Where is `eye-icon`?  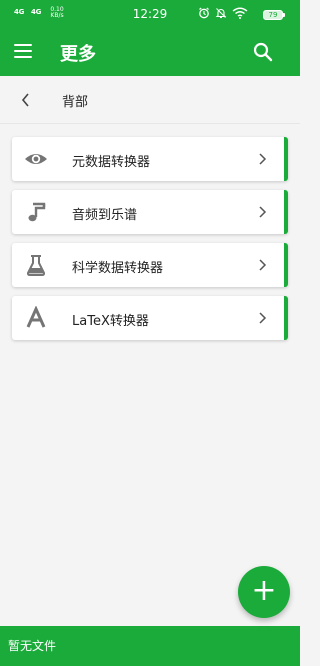 eye-icon is located at coordinates (36, 159).